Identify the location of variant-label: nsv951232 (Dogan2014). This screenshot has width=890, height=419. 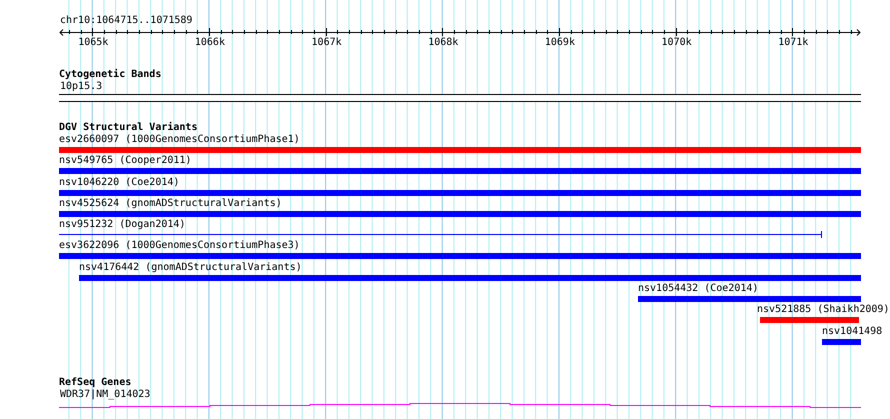
(122, 225).